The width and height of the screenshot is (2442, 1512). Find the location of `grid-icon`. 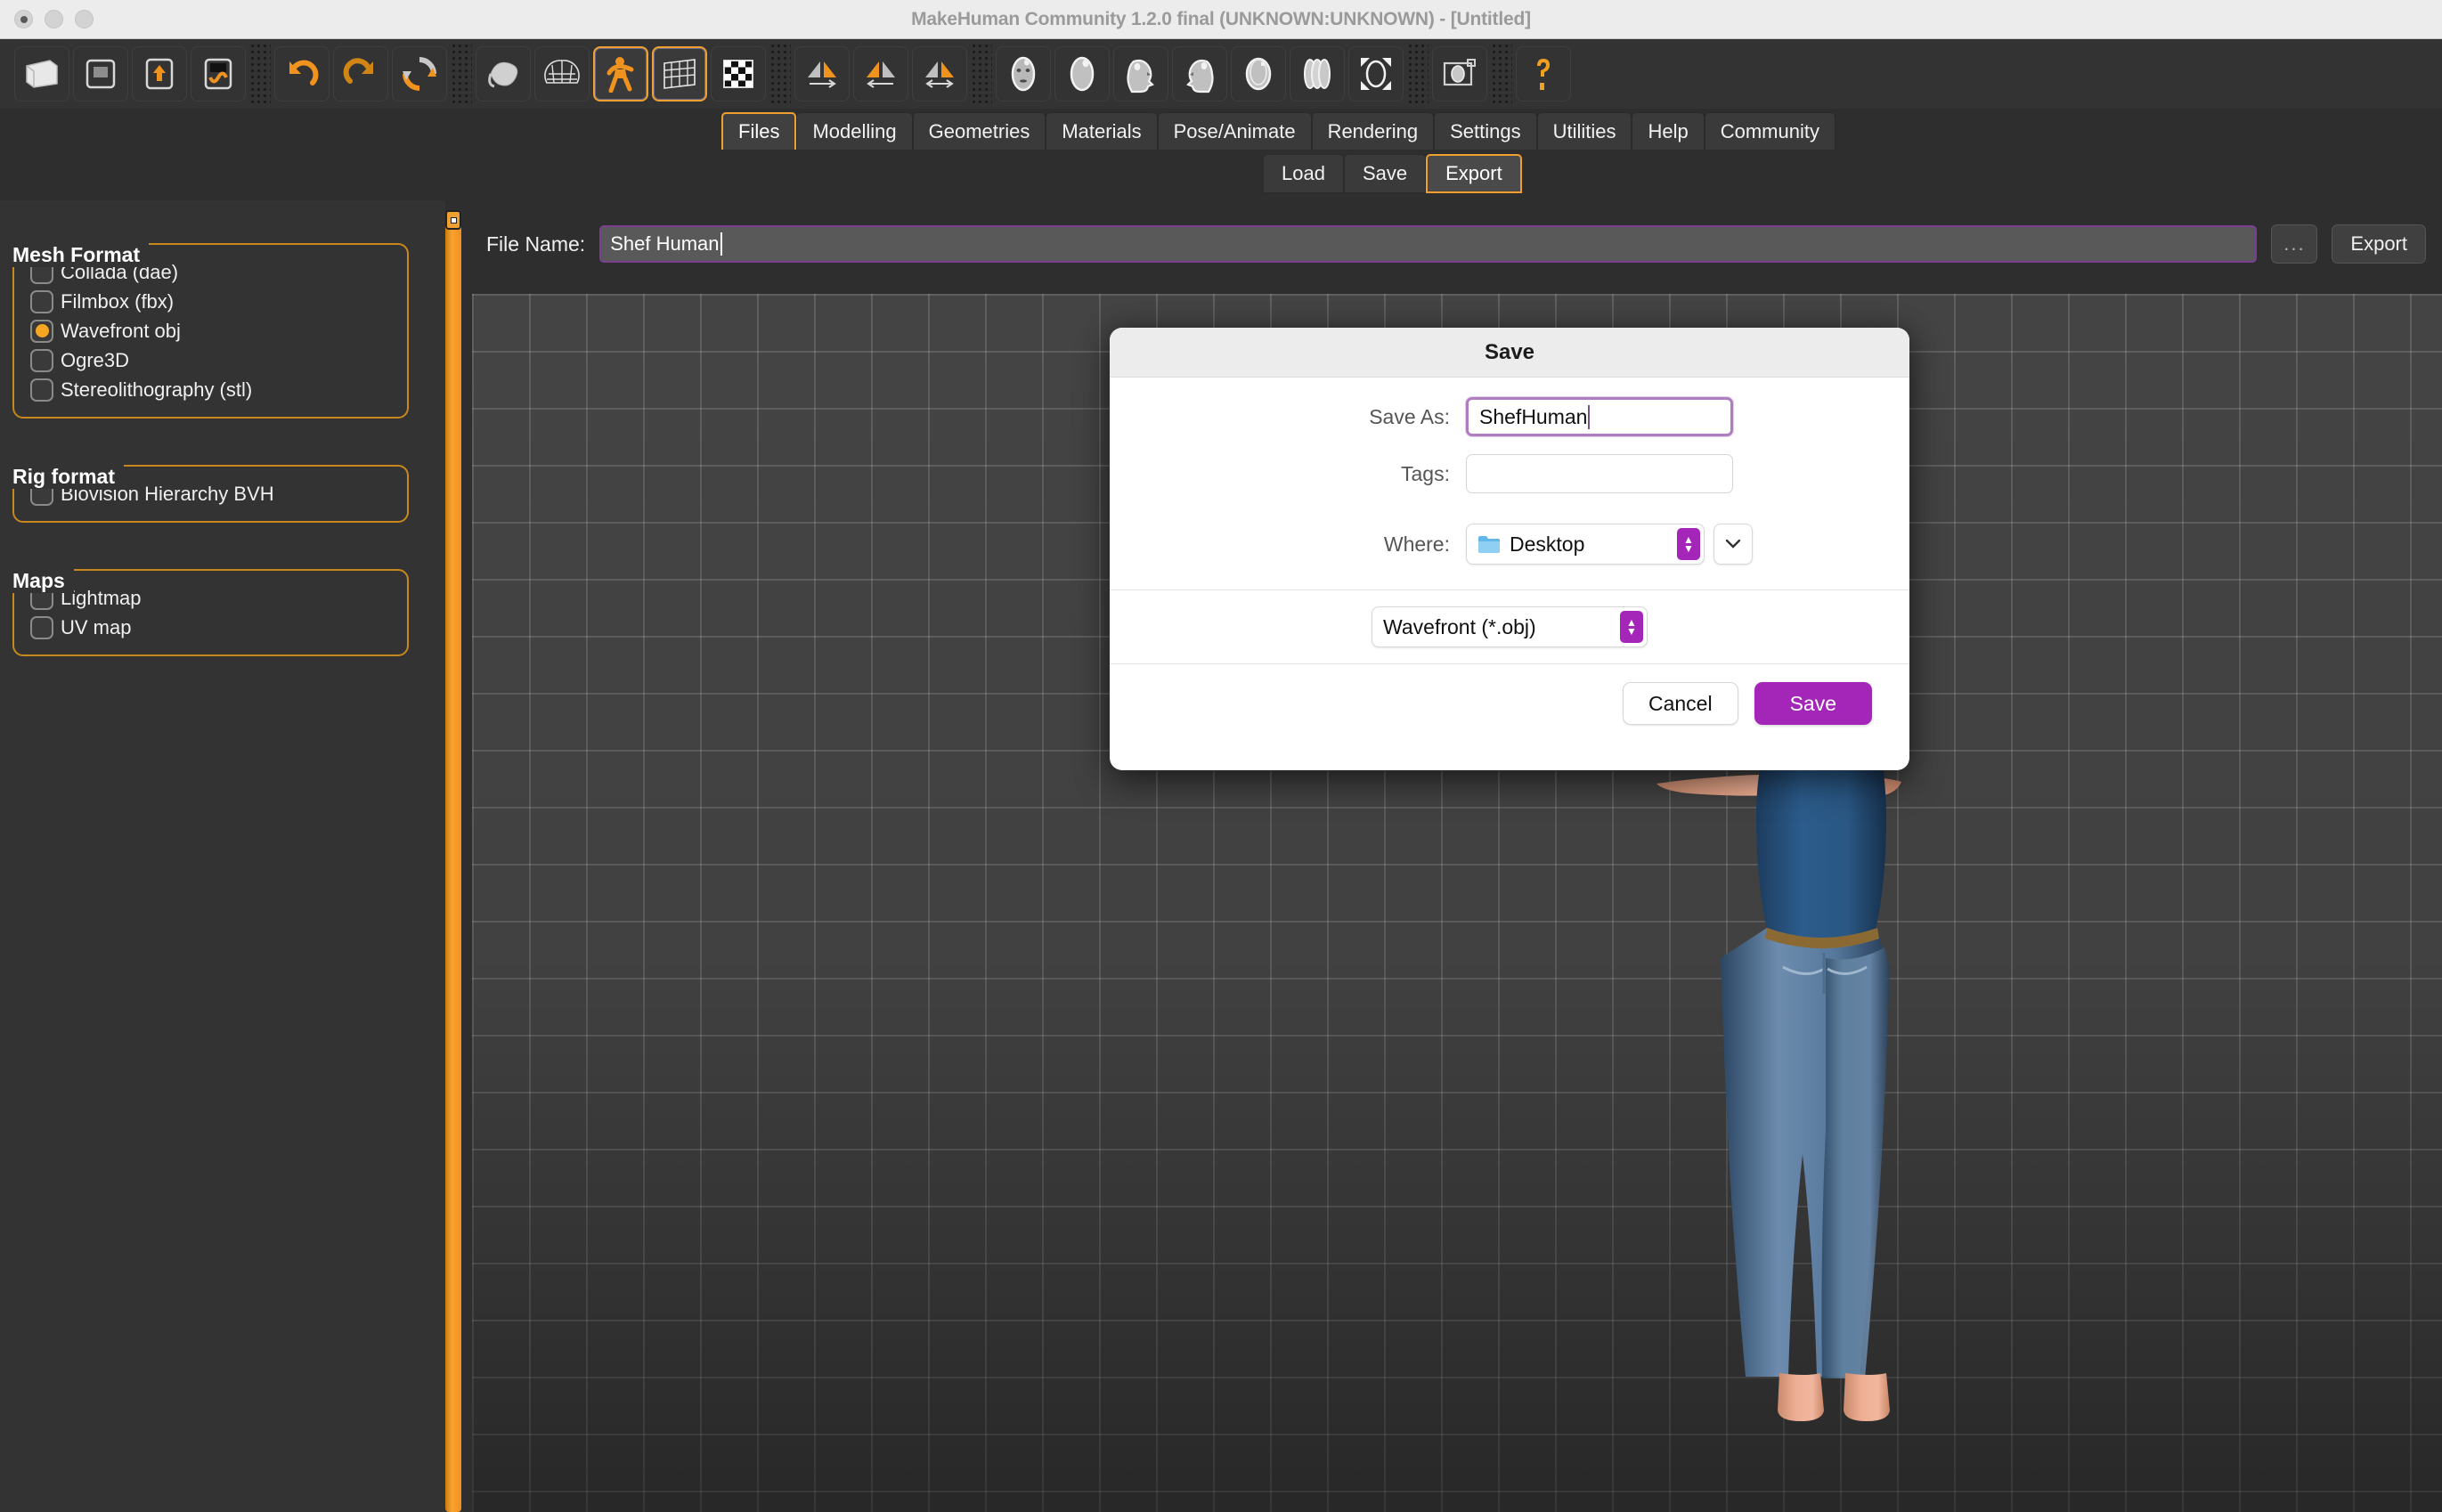

grid-icon is located at coordinates (679, 74).